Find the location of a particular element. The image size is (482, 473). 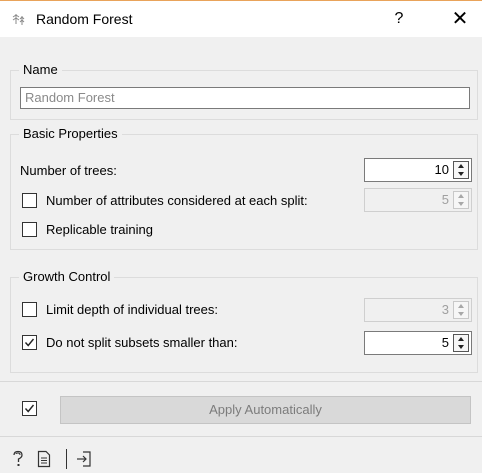

close-button: ✕ is located at coordinates (460, 19).